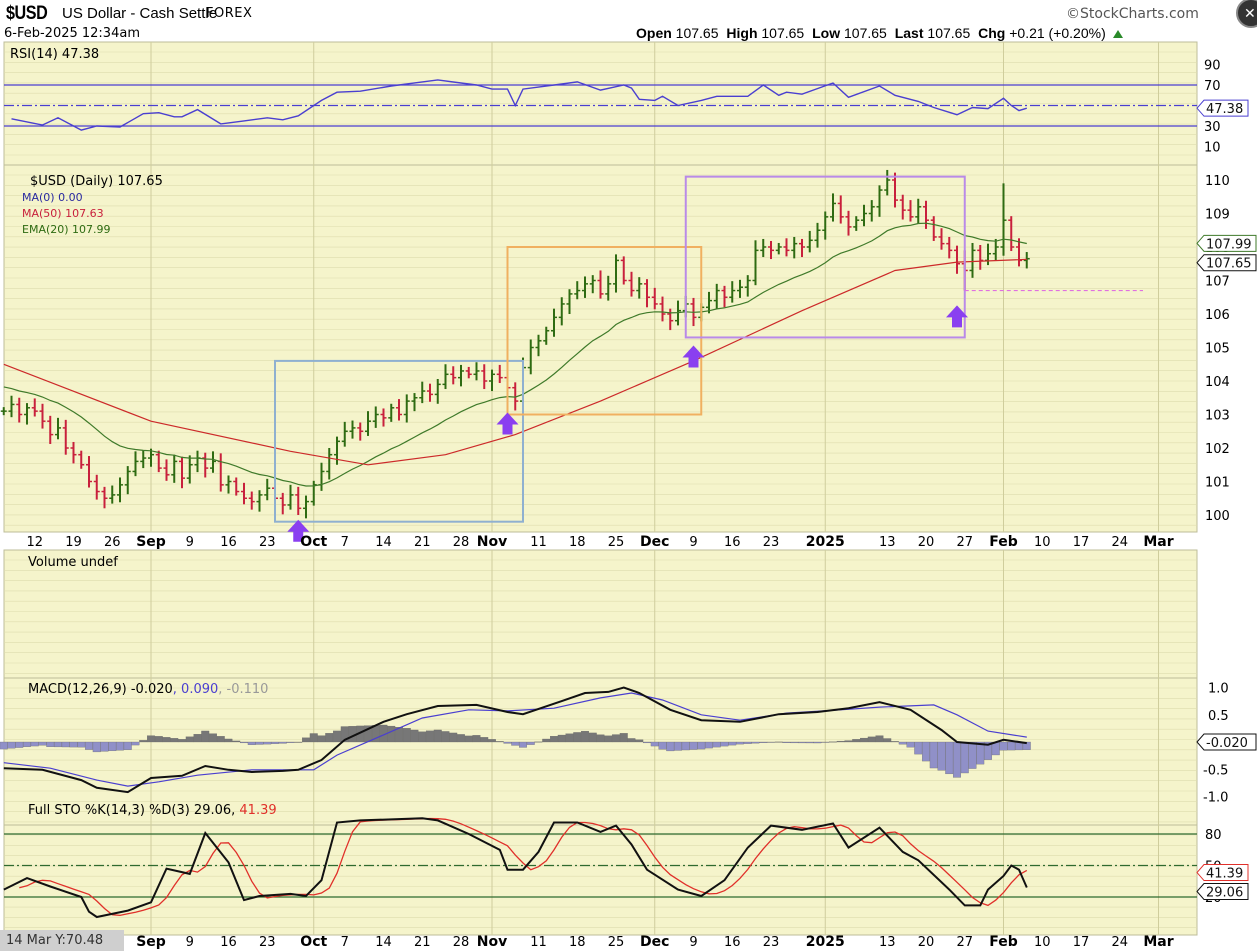 This screenshot has height=951, width=1257. What do you see at coordinates (195, 689) in the screenshot?
I see `macd-signal-value: , 0.090` at bounding box center [195, 689].